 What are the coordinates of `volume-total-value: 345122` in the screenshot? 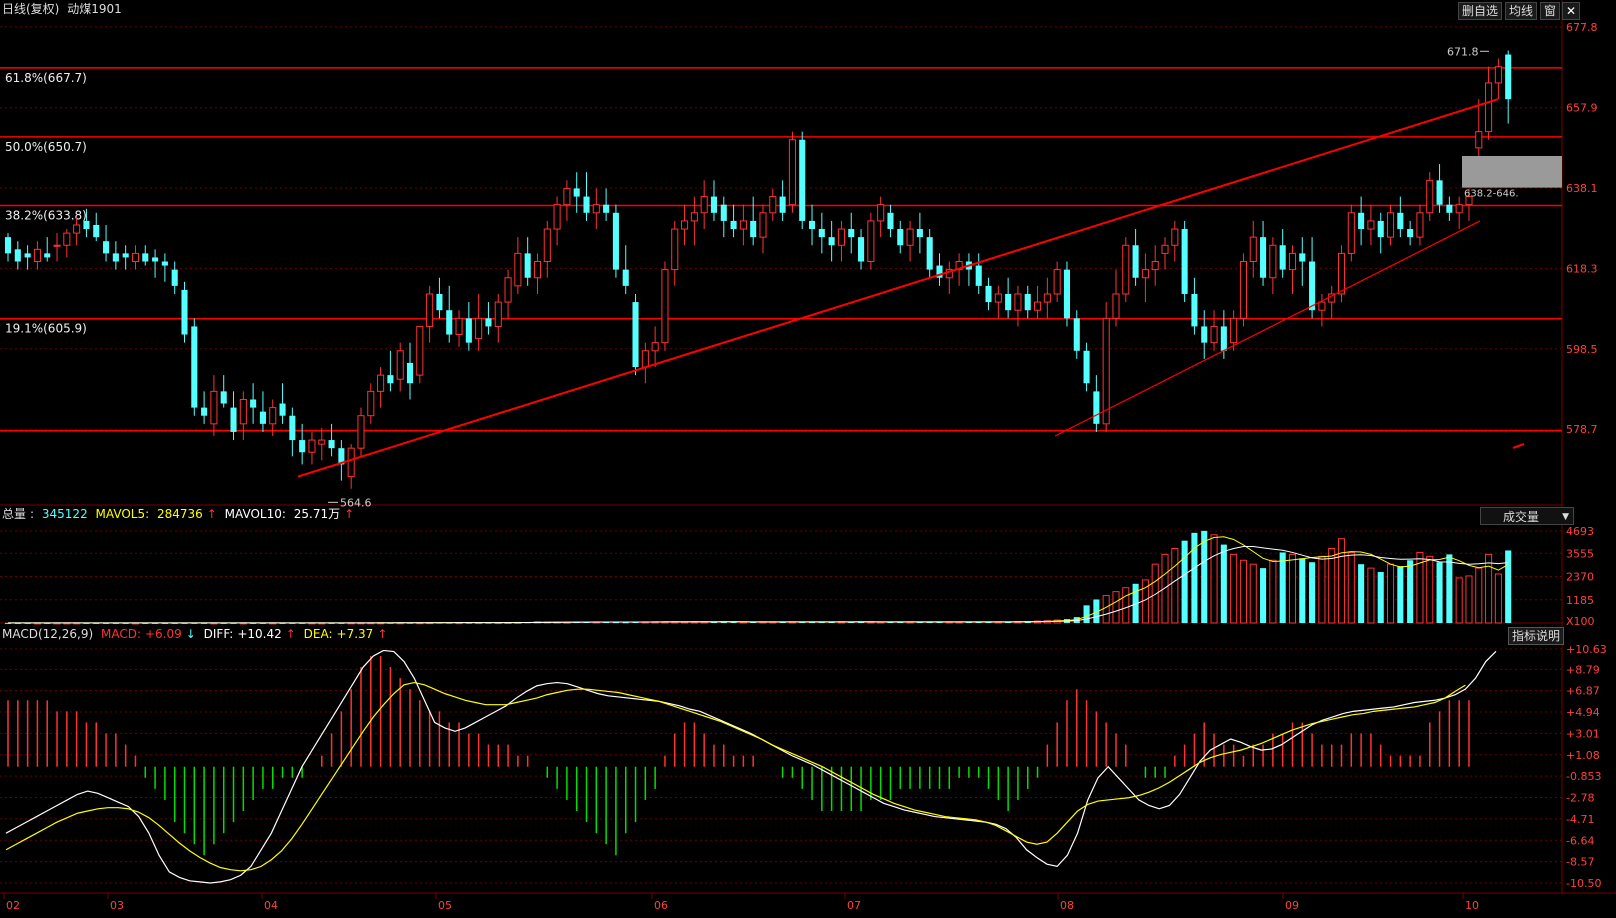 It's located at (64, 514).